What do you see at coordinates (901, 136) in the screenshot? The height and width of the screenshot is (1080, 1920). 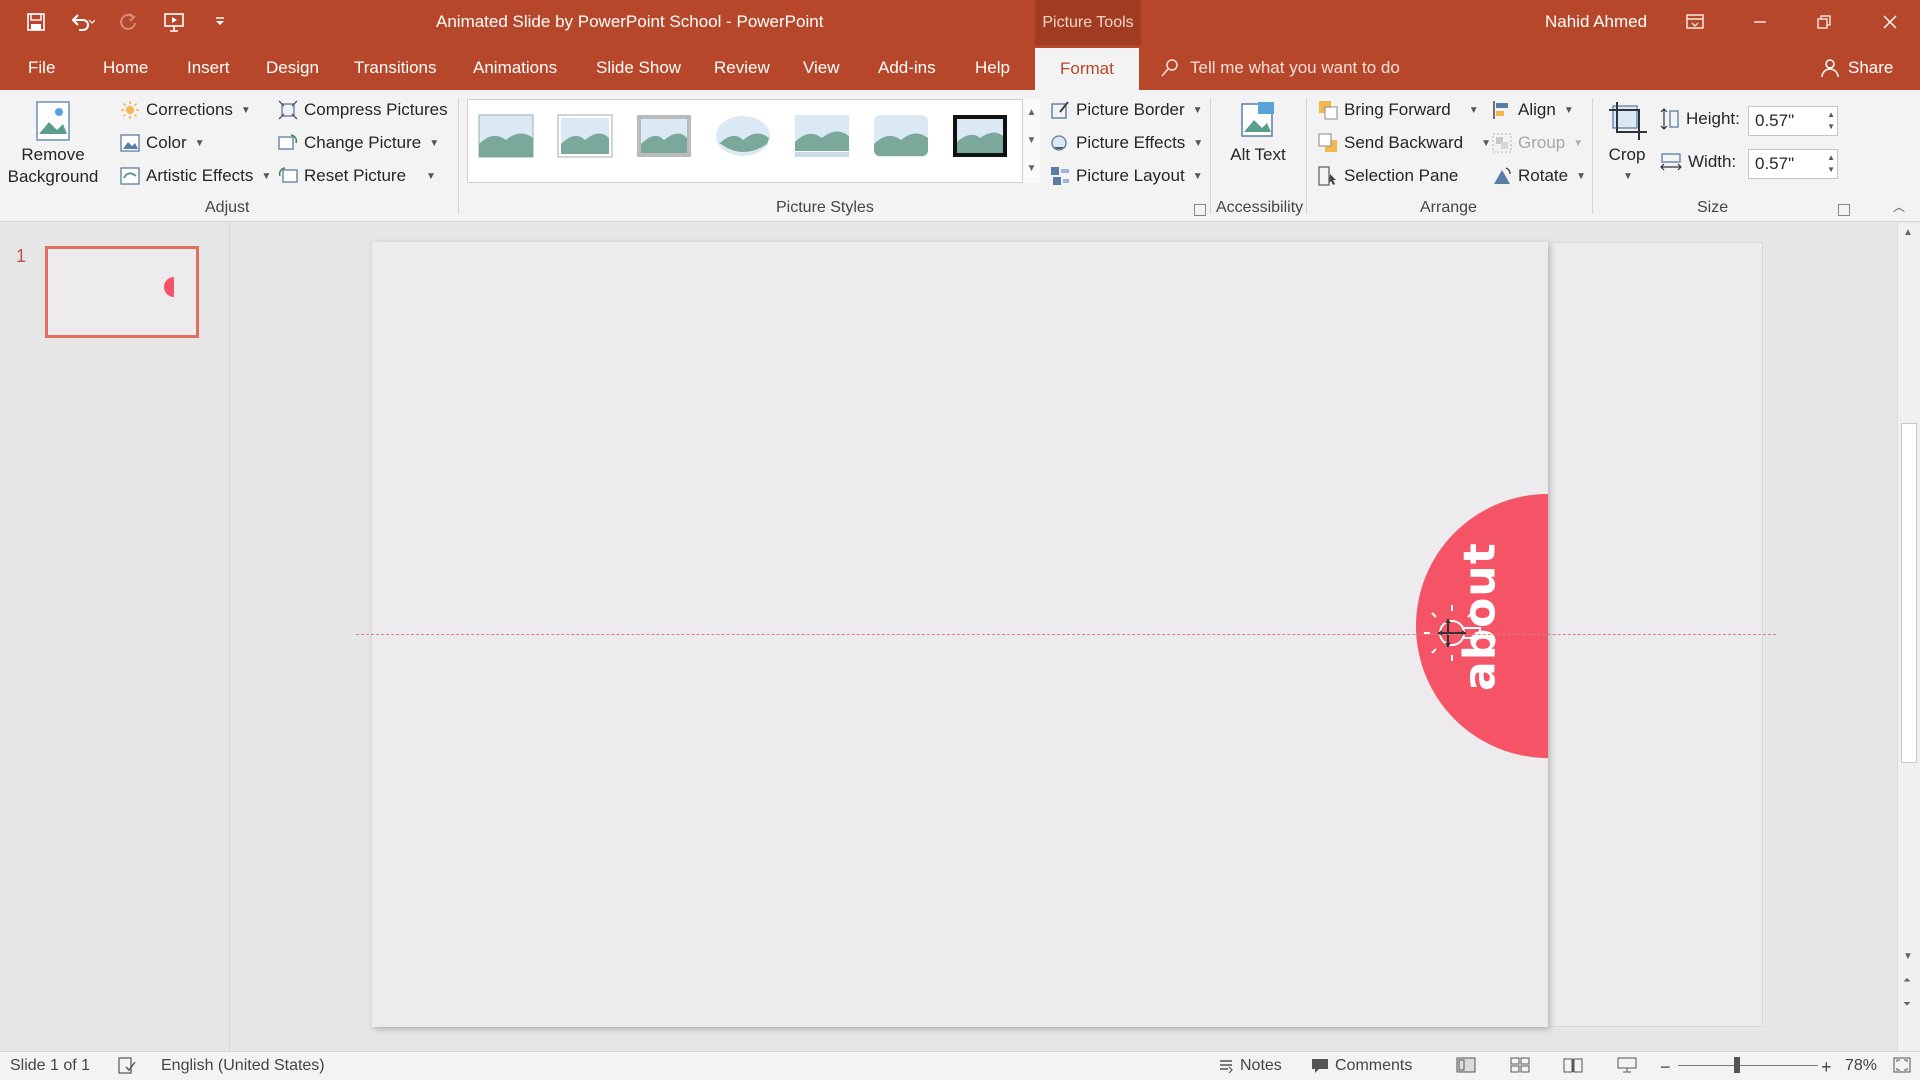 I see `picture-style-6-icon` at bounding box center [901, 136].